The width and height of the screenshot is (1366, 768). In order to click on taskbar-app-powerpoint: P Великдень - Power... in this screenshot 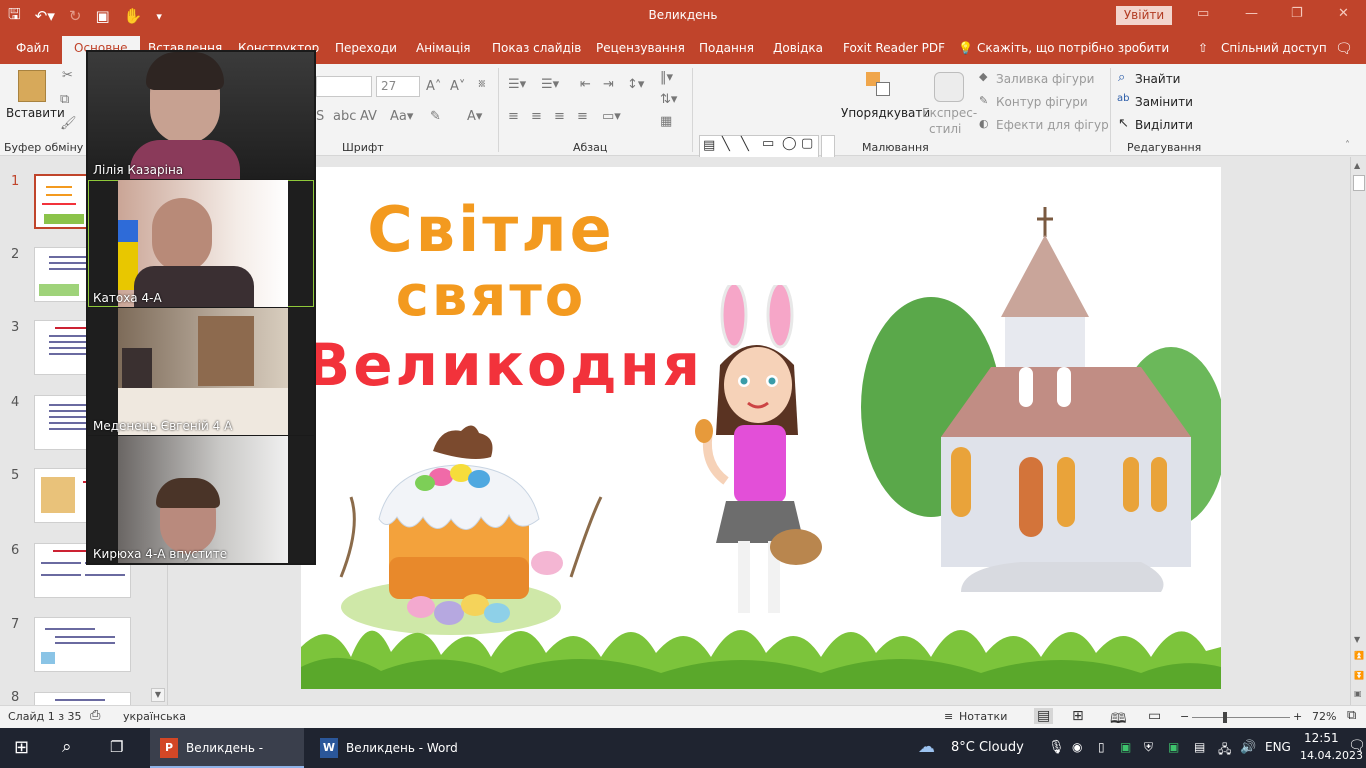, I will do `click(227, 748)`.